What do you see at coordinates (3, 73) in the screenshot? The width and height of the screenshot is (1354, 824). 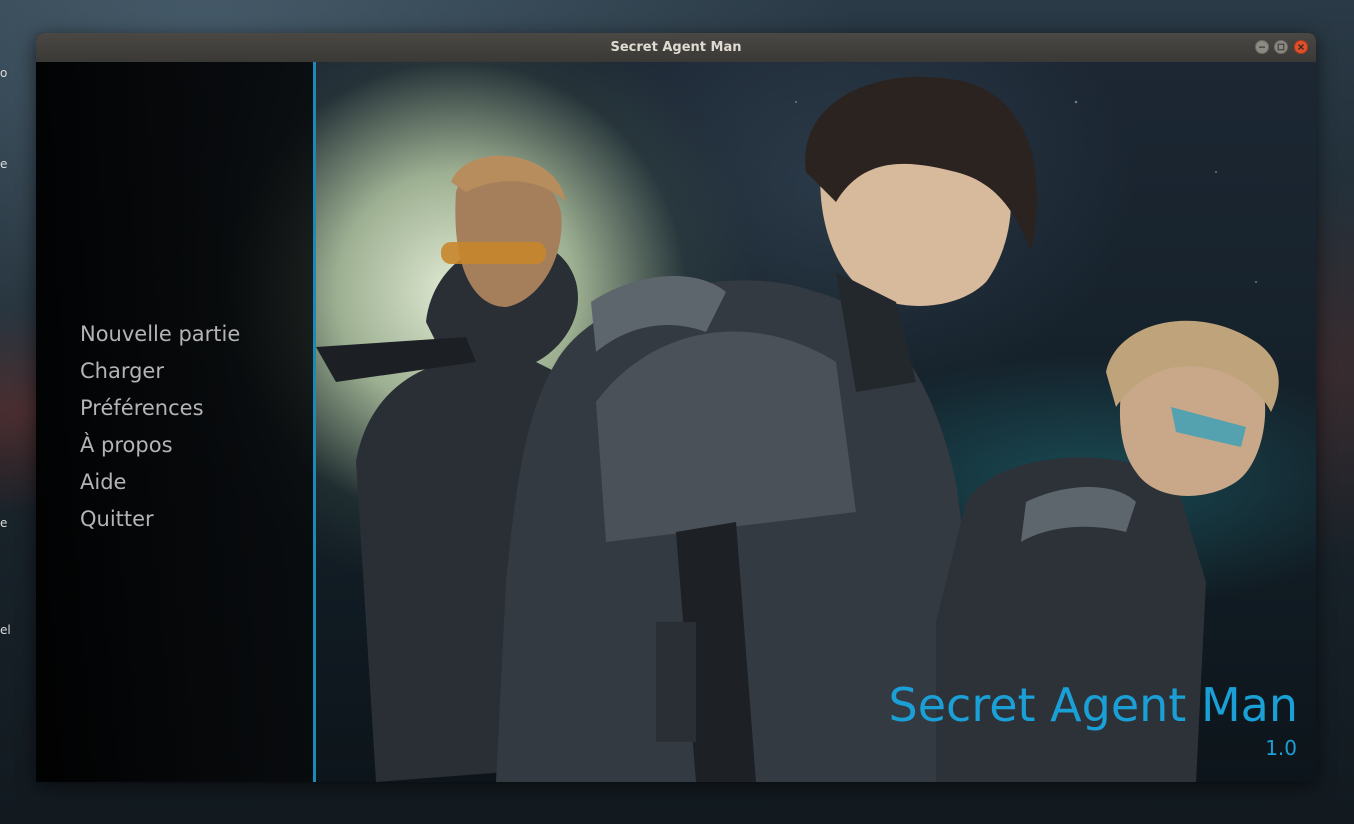 I see `desktop-icon-label: o` at bounding box center [3, 73].